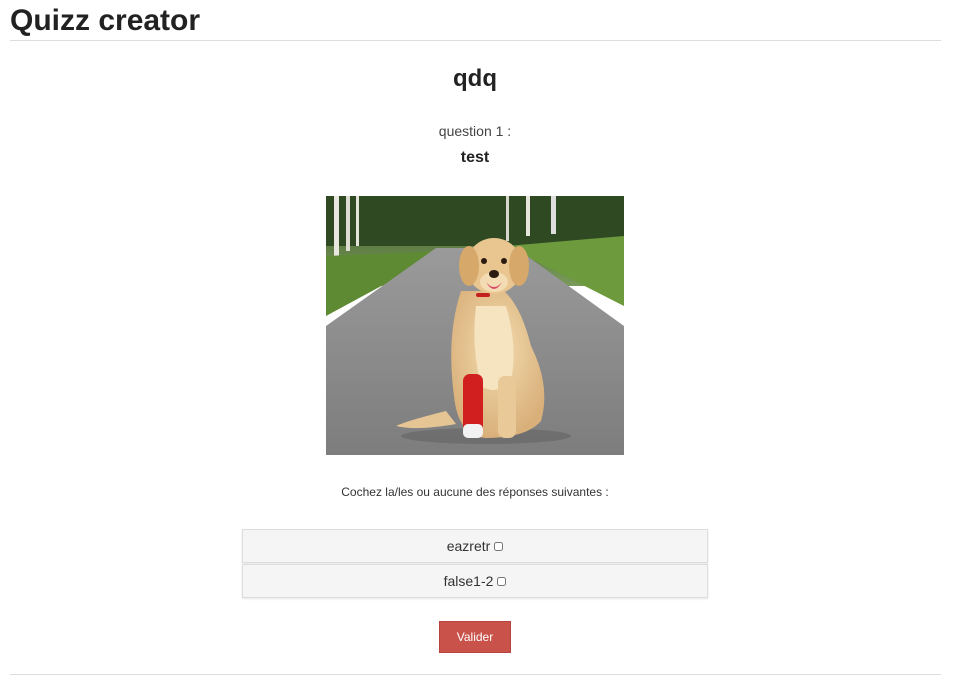 This screenshot has width=956, height=688. Describe the element at coordinates (502, 581) in the screenshot. I see `answer-option-2-checkbox` at that location.